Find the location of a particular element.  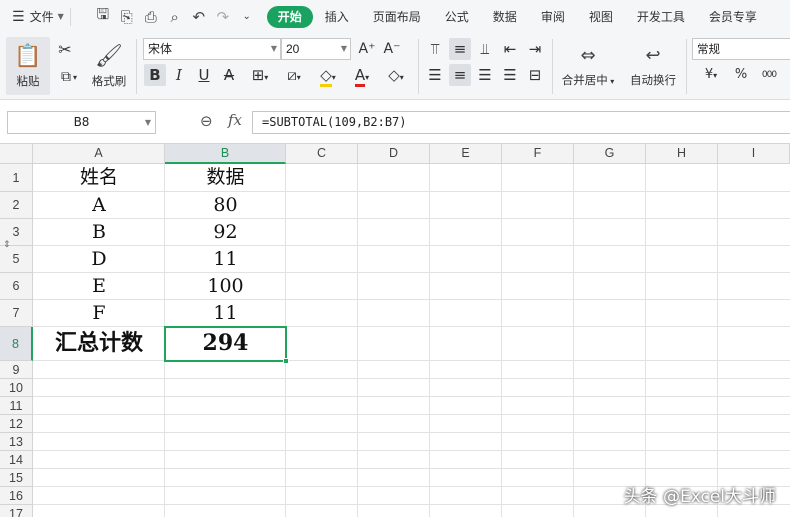

undo-icon: ↶ is located at coordinates (199, 17).